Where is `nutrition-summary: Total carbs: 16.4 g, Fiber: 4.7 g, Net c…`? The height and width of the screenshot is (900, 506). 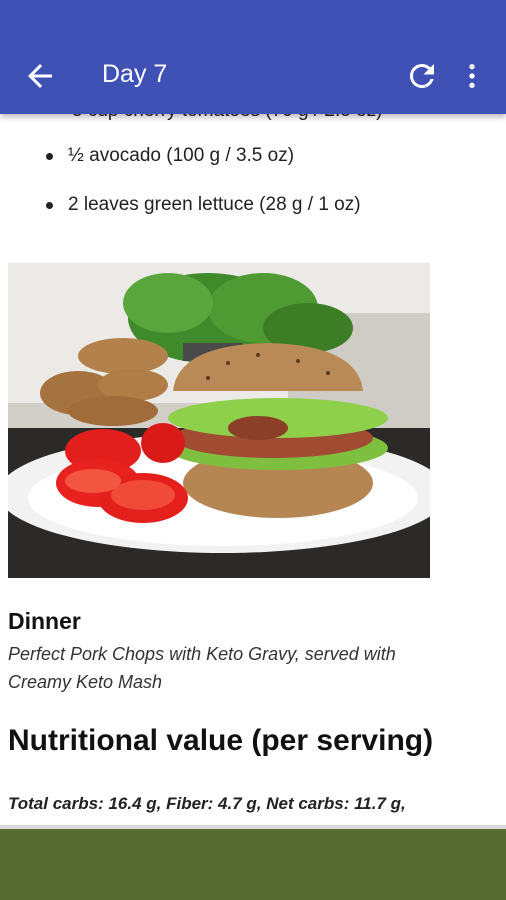
nutrition-summary: Total carbs: 16.4 g, Fiber: 4.7 g, Net c… is located at coordinates (207, 803).